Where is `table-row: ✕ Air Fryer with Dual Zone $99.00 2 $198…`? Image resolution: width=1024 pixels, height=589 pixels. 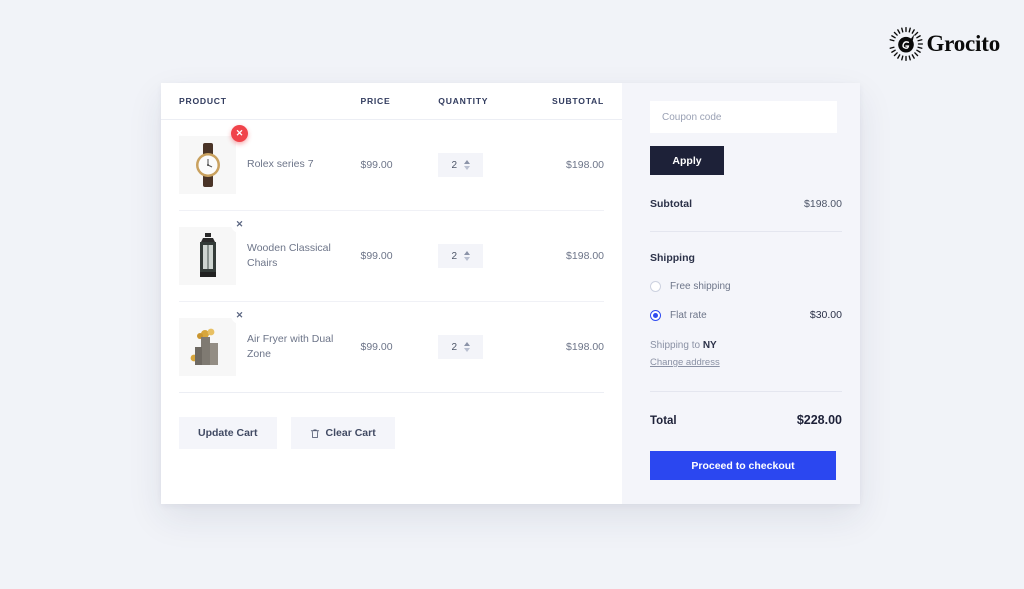 table-row: ✕ Air Fryer with Dual Zone $99.00 2 $198… is located at coordinates (391, 347).